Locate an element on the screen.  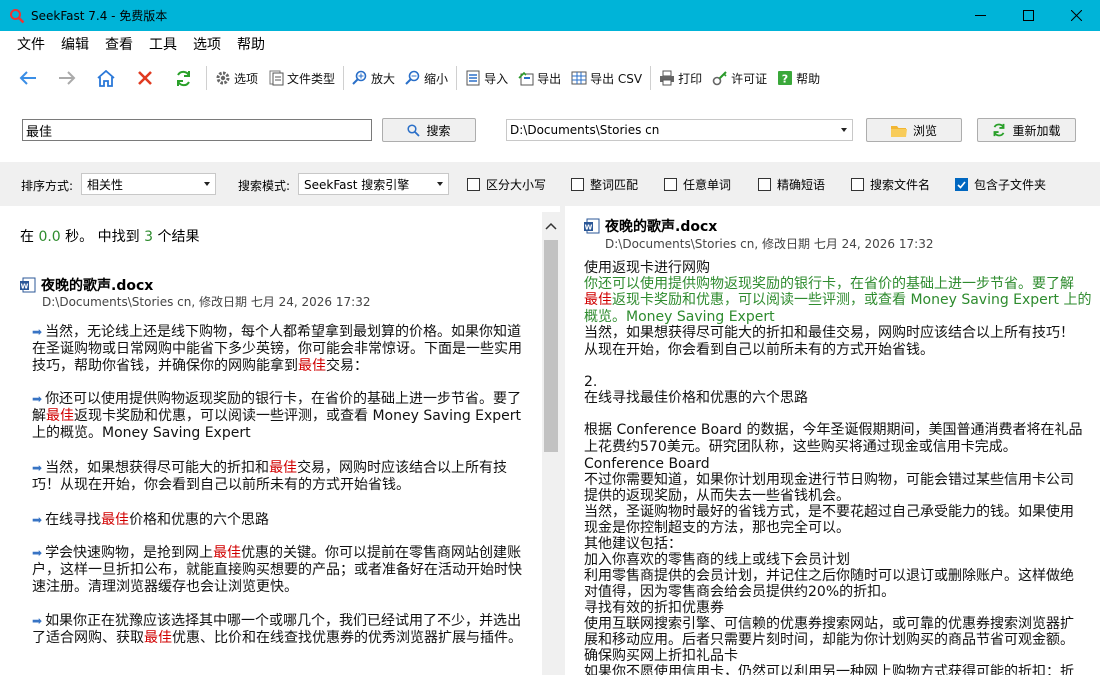
zoom-in-label: 放大 is located at coordinates (383, 78).